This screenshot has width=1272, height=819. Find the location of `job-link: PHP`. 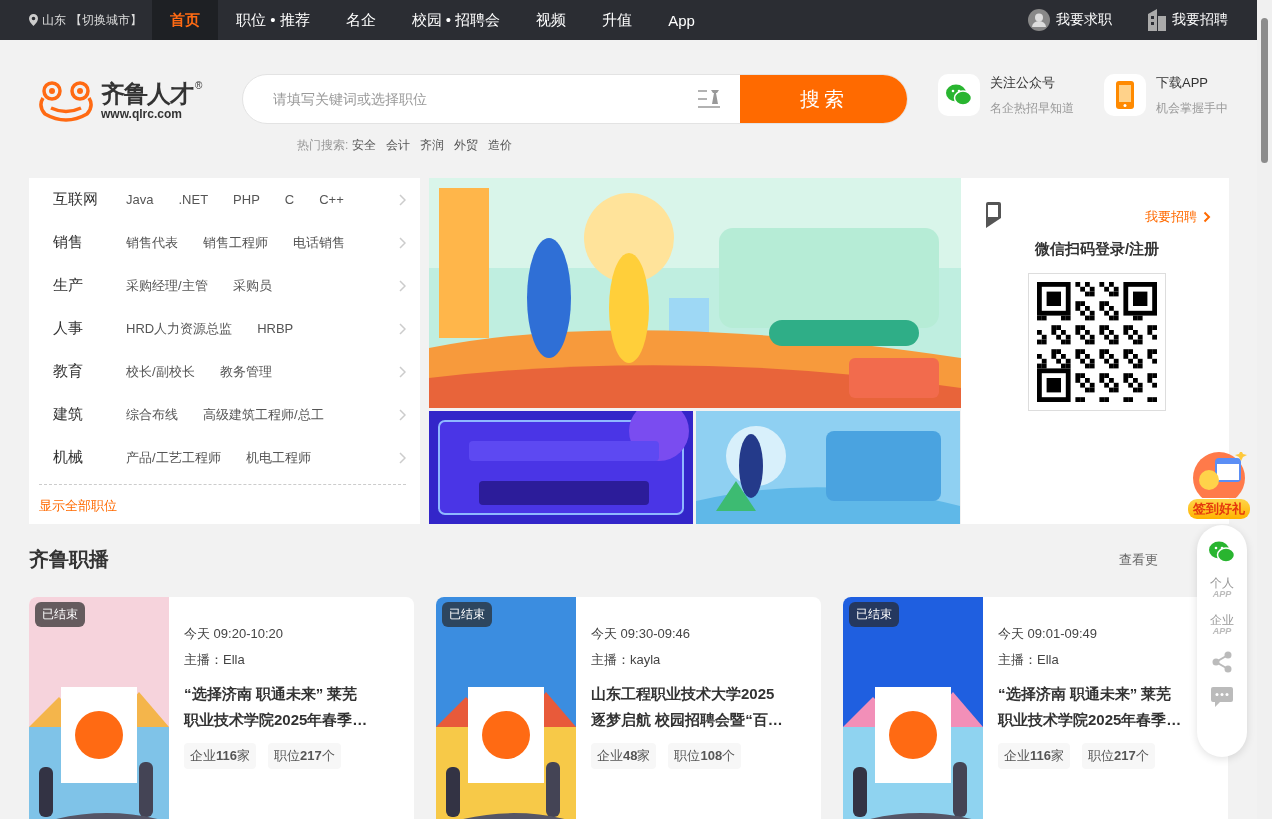

job-link: PHP is located at coordinates (246, 199).